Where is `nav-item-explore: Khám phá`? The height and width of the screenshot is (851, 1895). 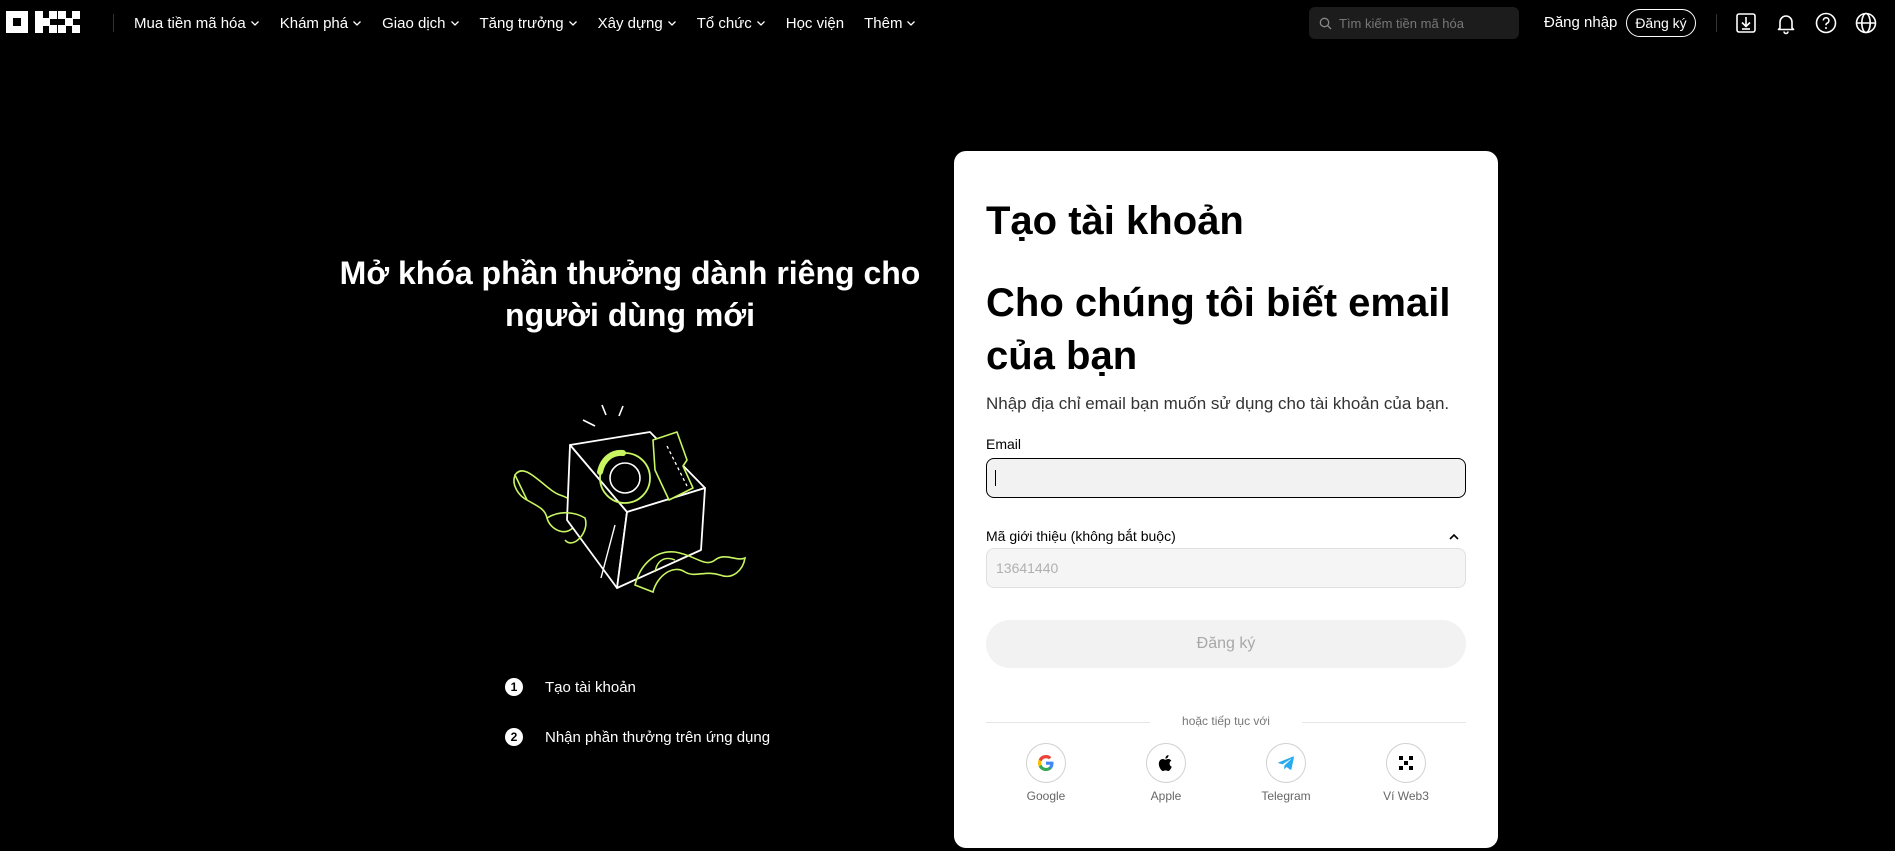
nav-item-explore: Khám phá is located at coordinates (321, 23).